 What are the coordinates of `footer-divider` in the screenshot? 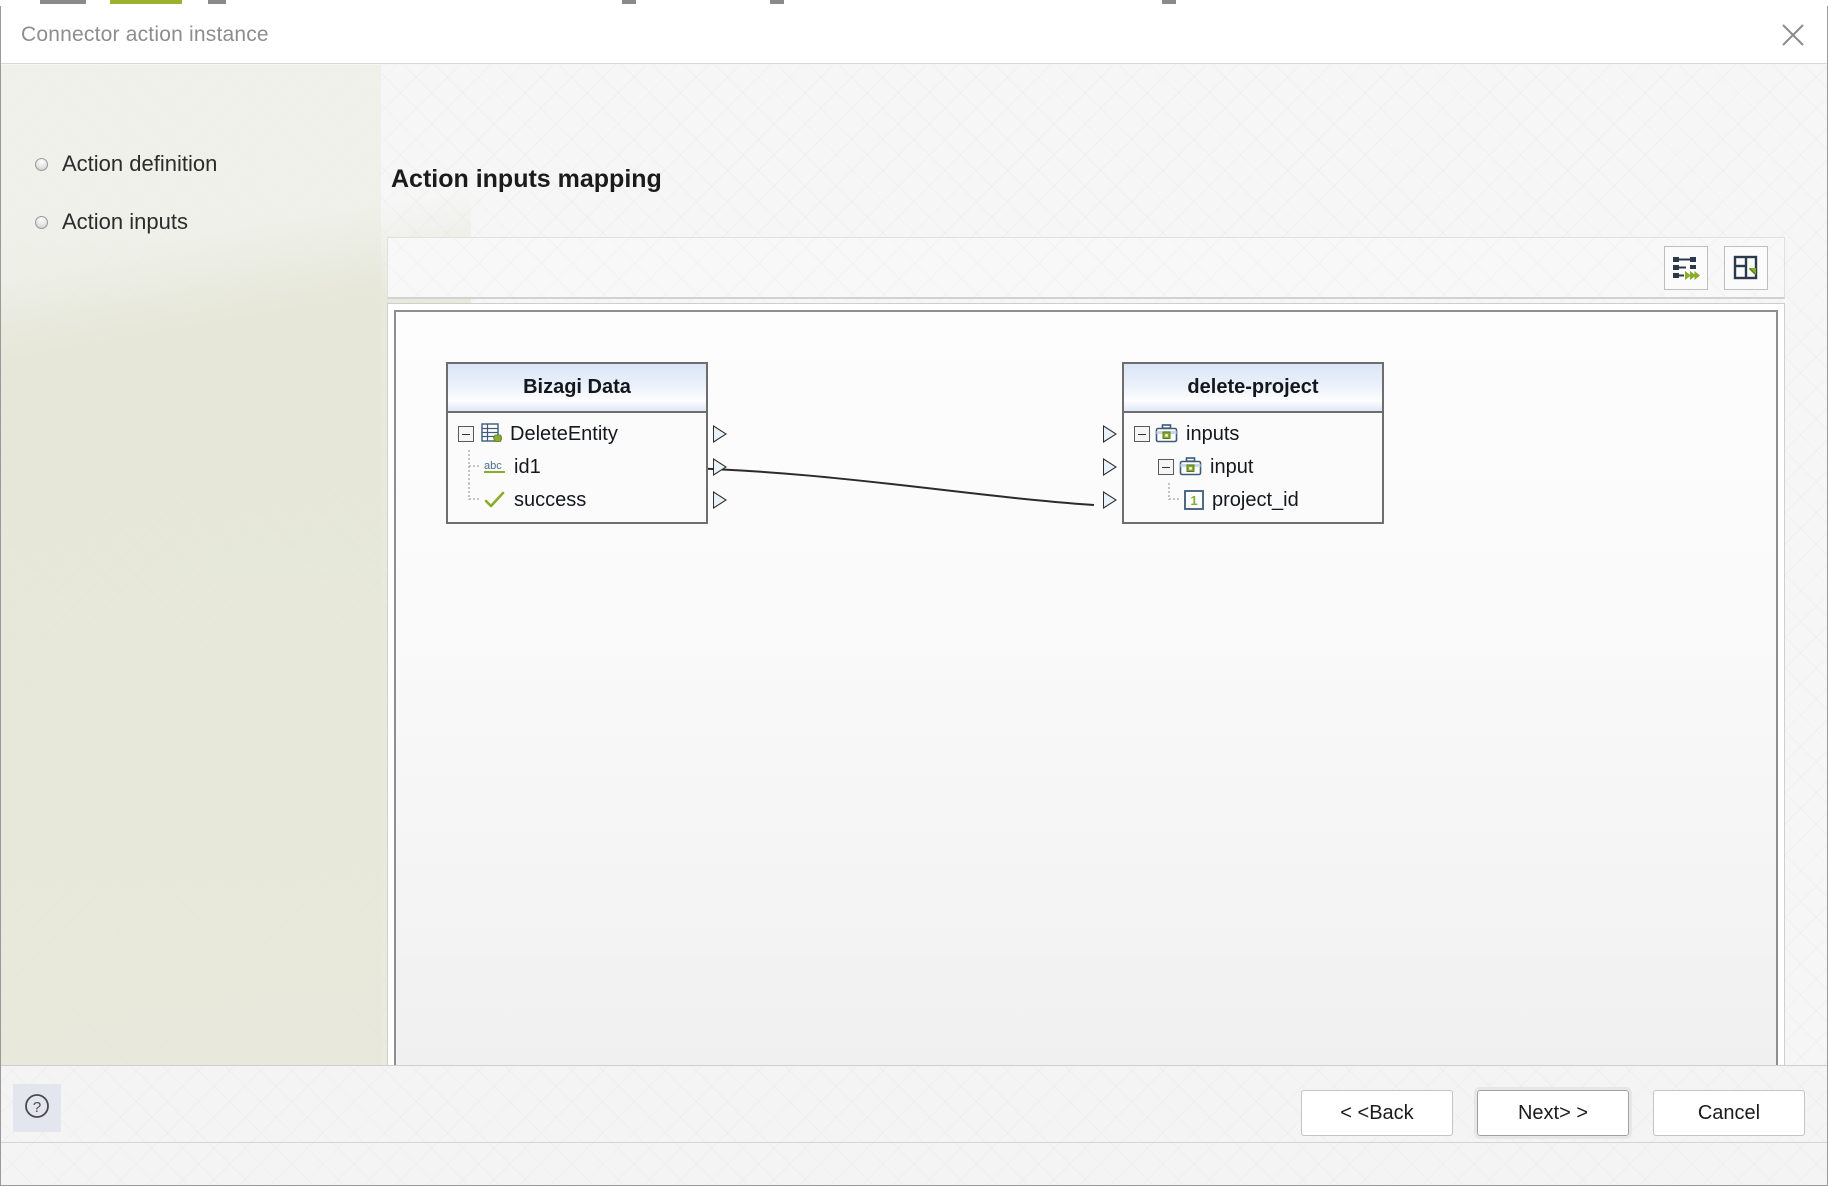 It's located at (914, 1142).